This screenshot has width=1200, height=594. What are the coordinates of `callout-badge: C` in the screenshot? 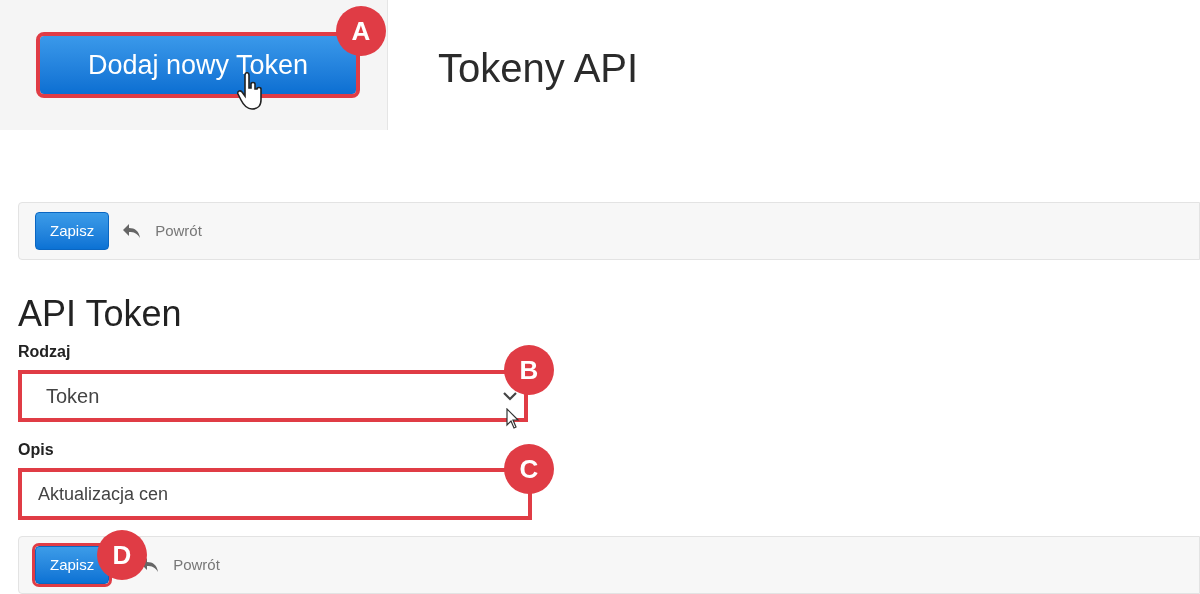 It's located at (529, 469).